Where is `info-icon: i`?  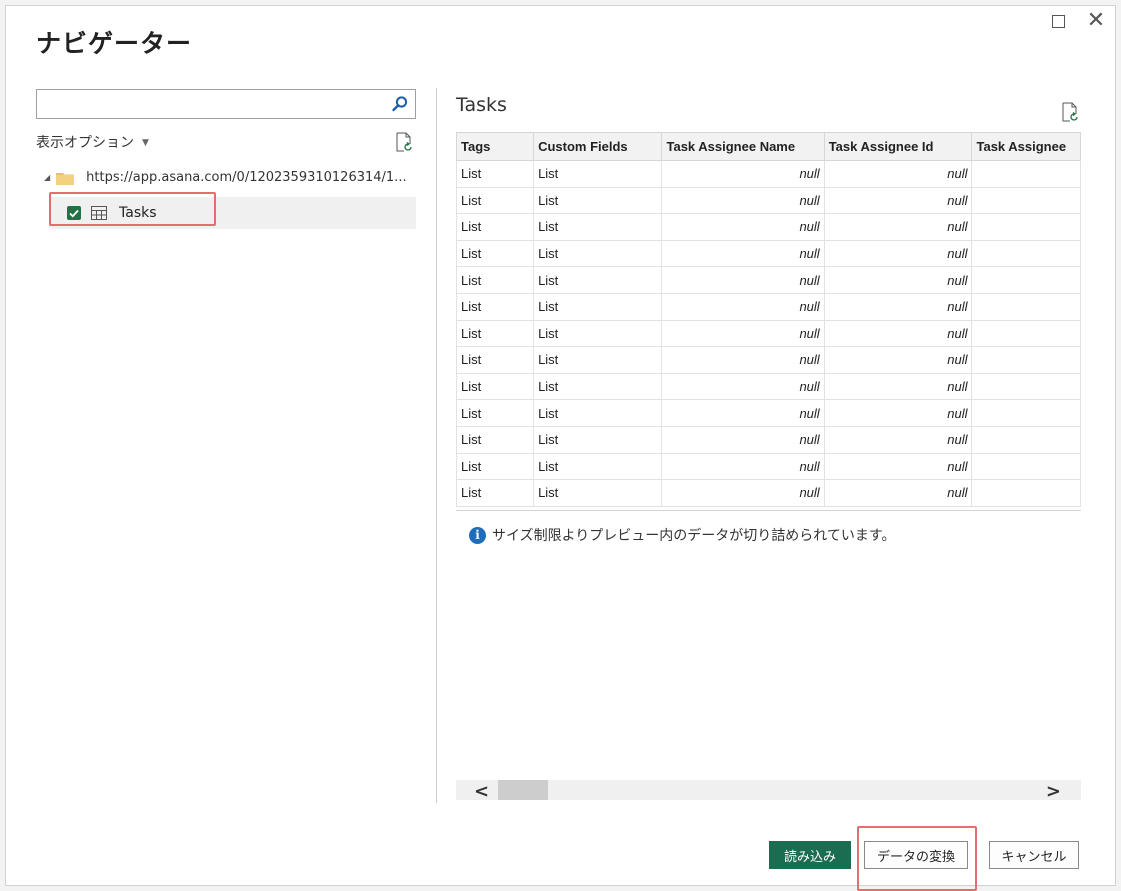
info-icon: i is located at coordinates (477, 535).